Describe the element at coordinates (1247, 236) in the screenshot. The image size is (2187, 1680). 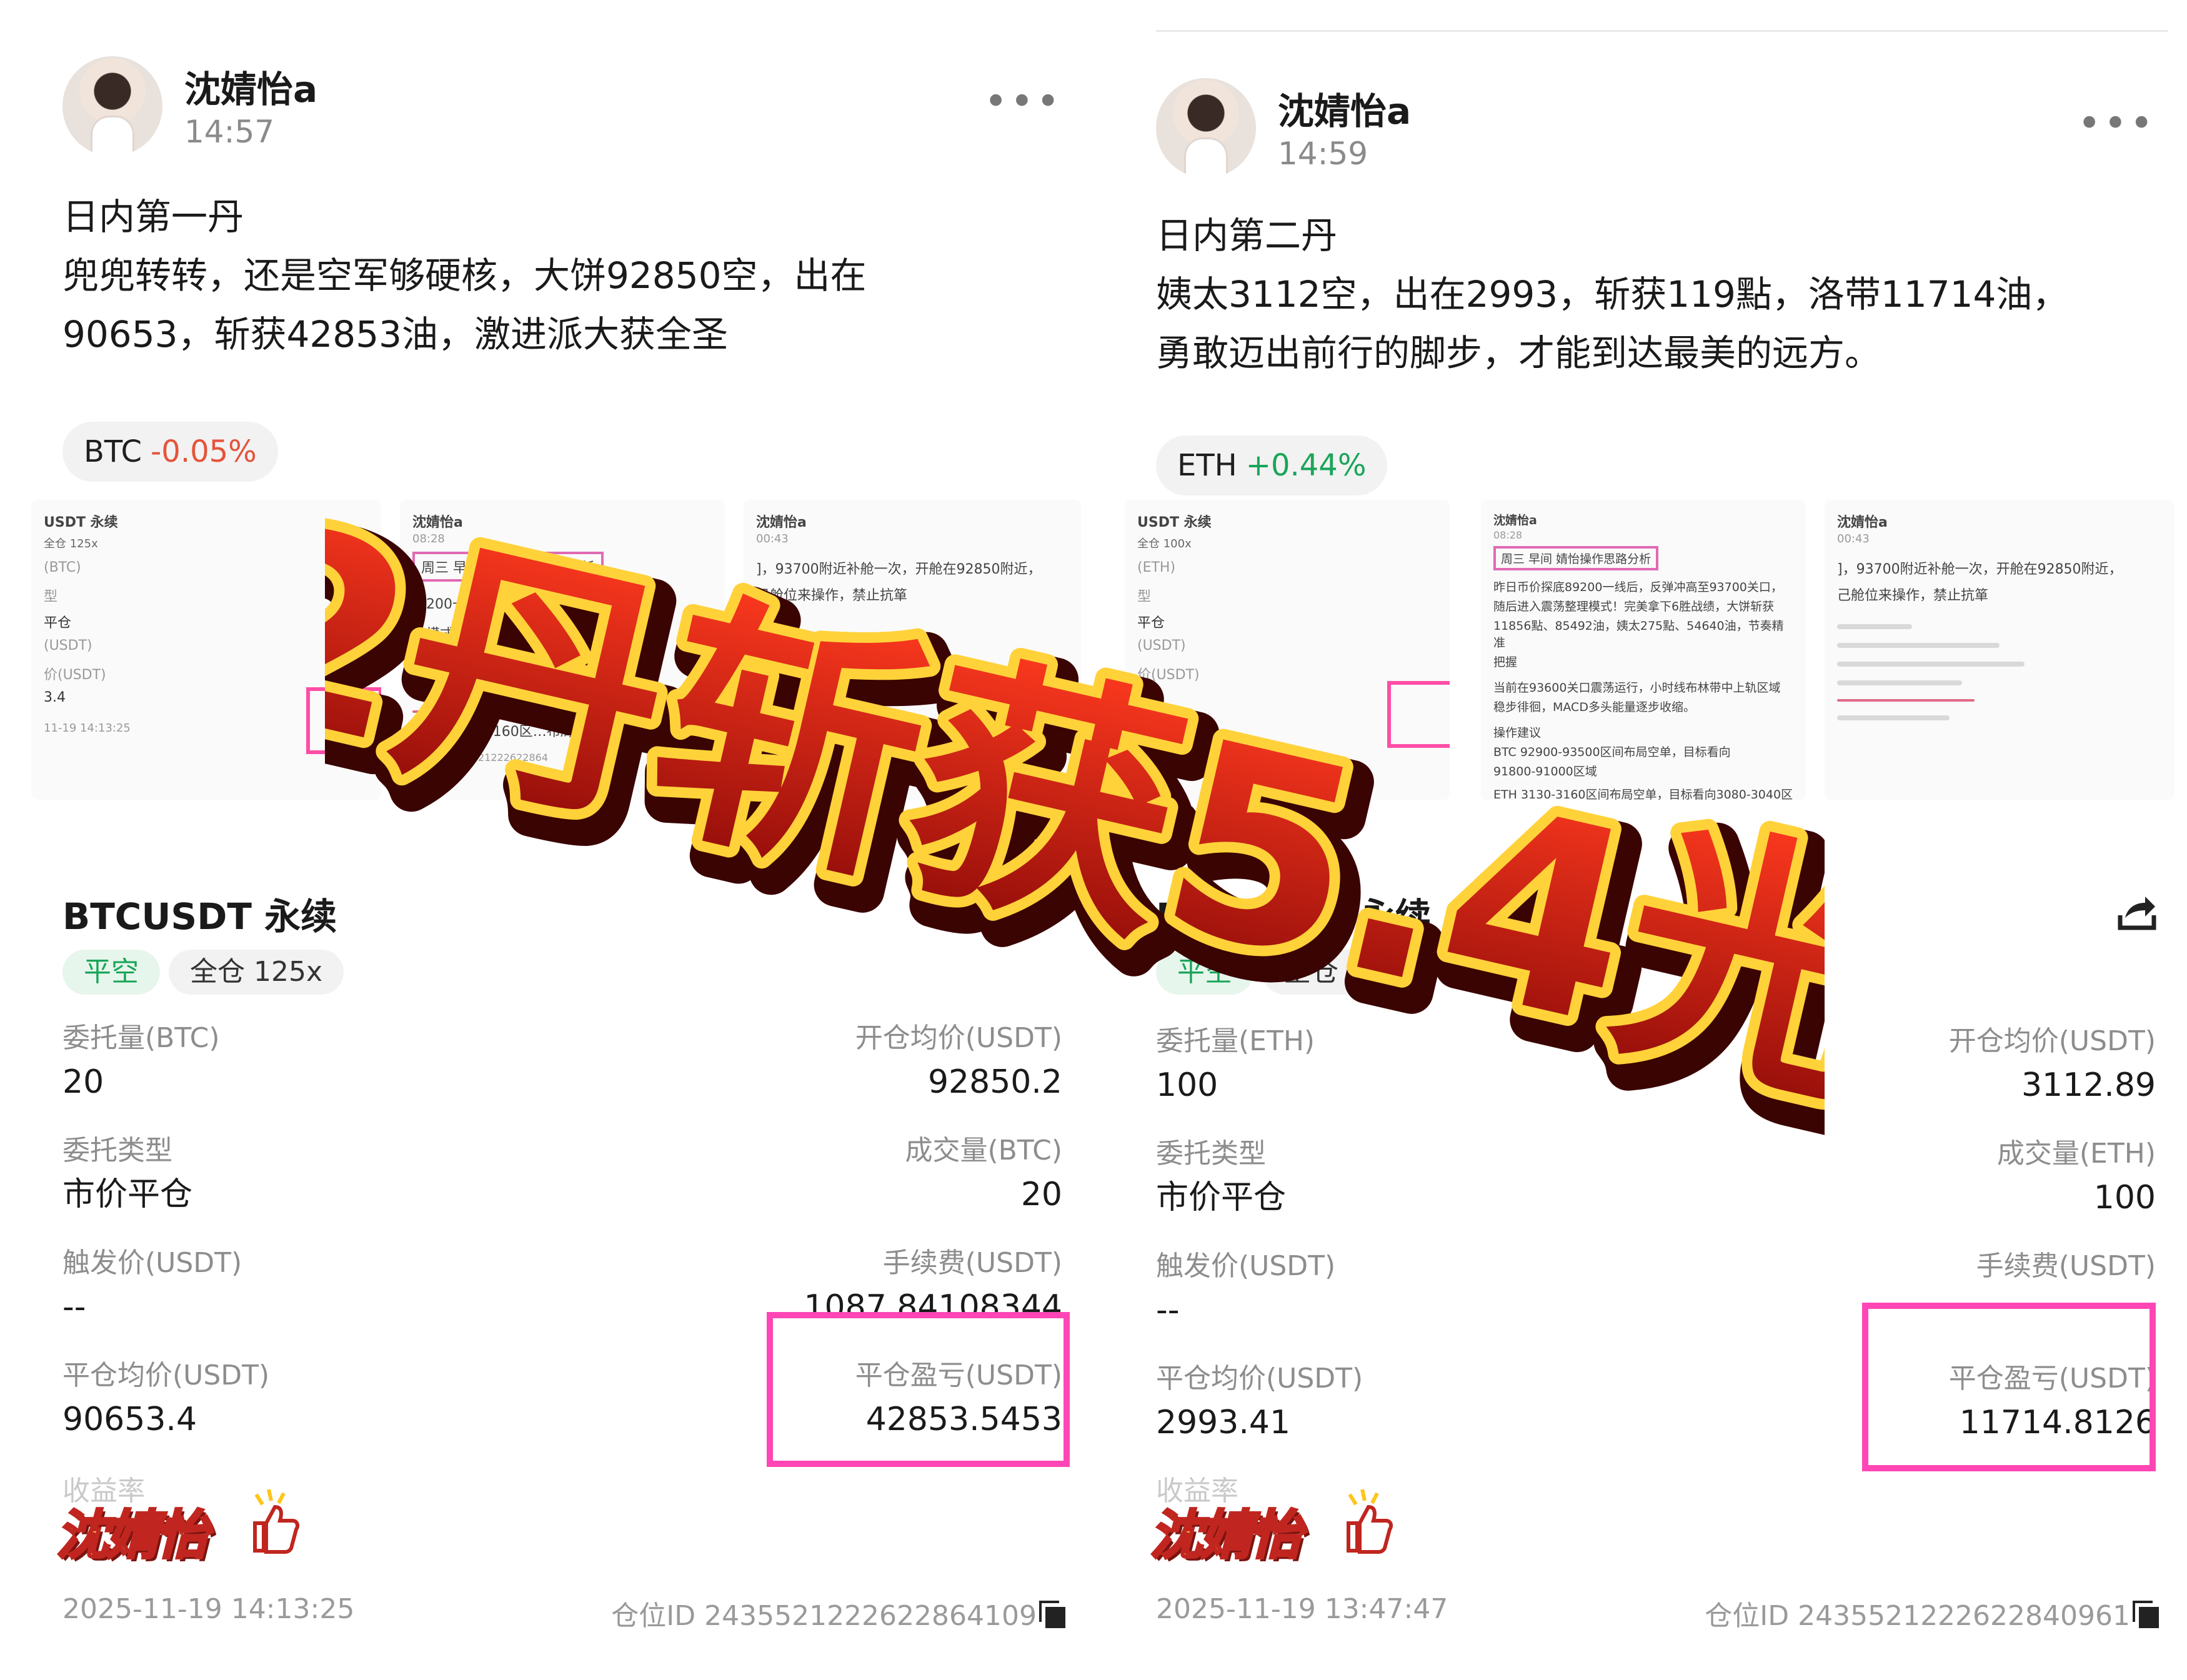
I see `post-line: 日内第二丹` at that location.